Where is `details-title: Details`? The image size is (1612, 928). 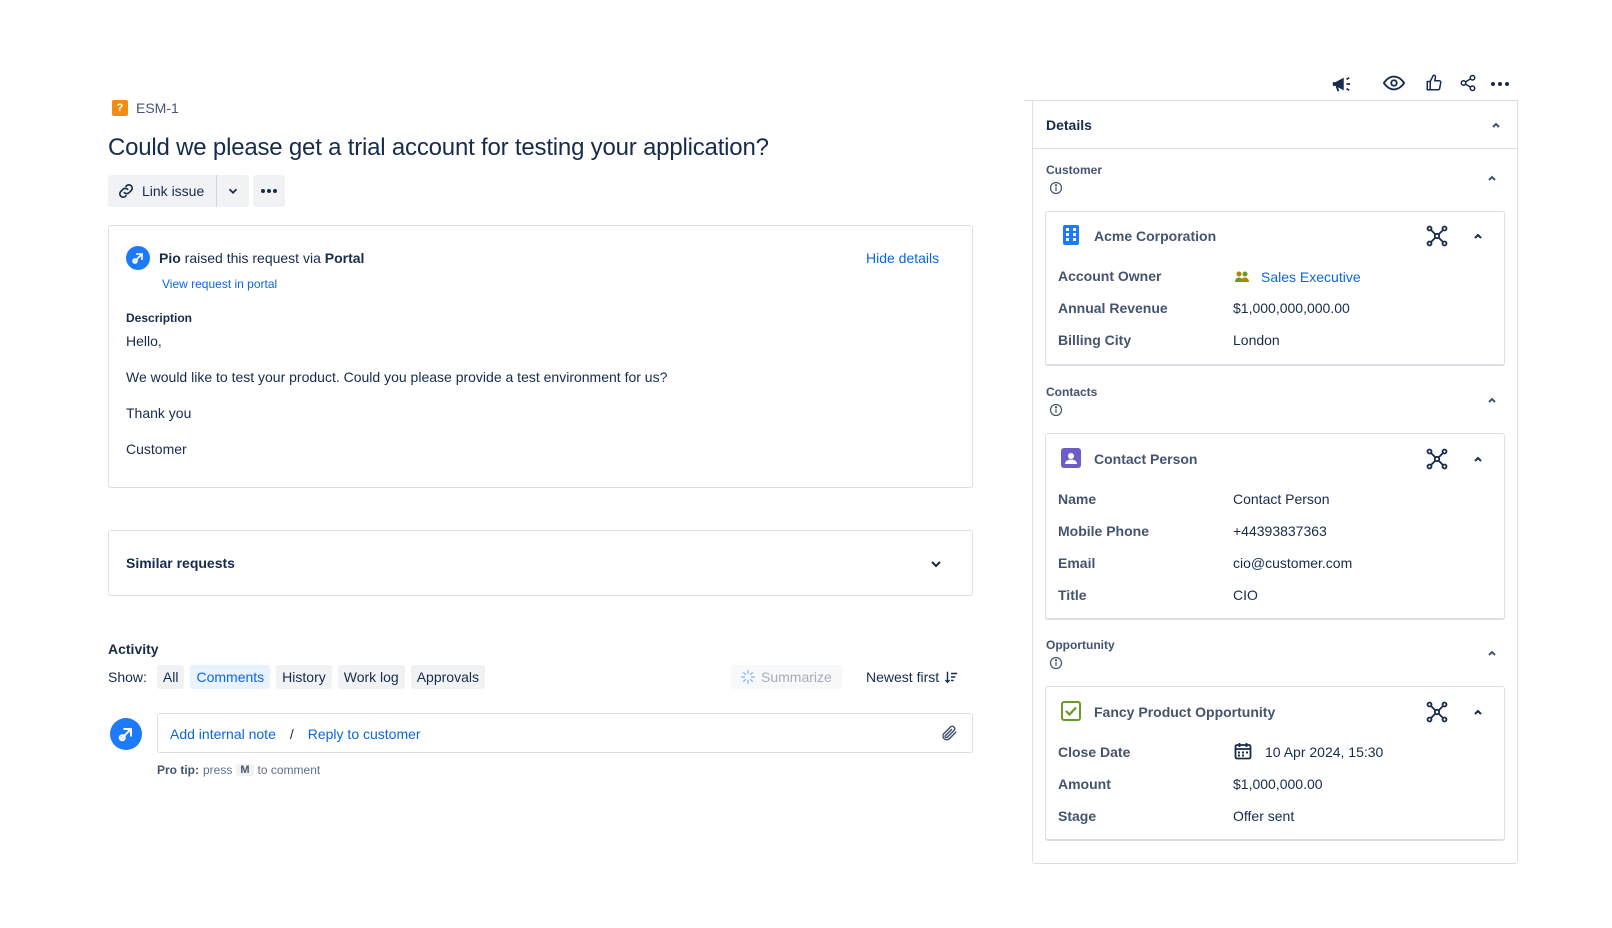 details-title: Details is located at coordinates (1069, 125).